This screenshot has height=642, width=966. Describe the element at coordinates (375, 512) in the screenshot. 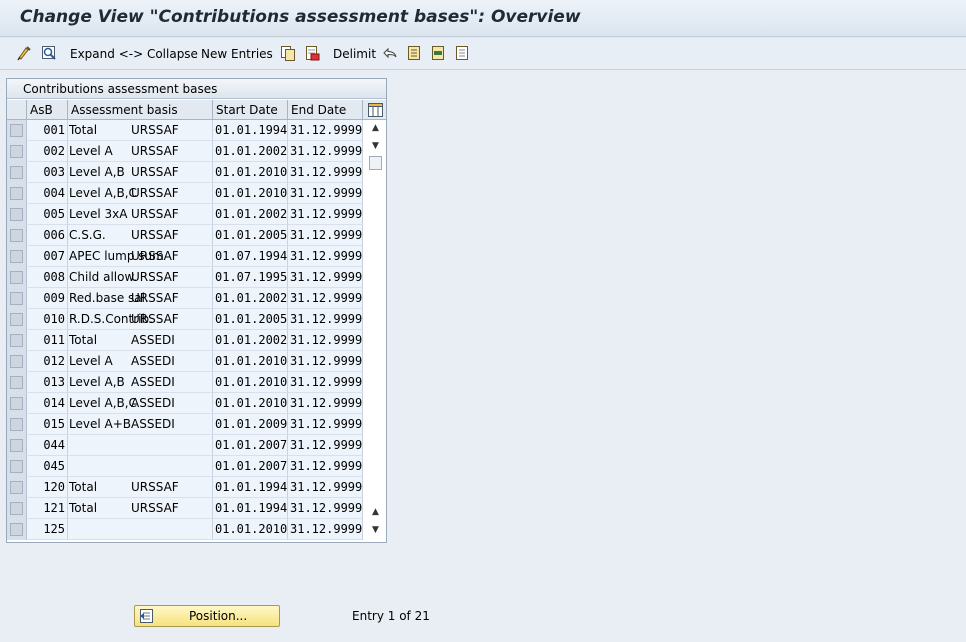

I see `scroll-page-up-icon: ▲` at that location.